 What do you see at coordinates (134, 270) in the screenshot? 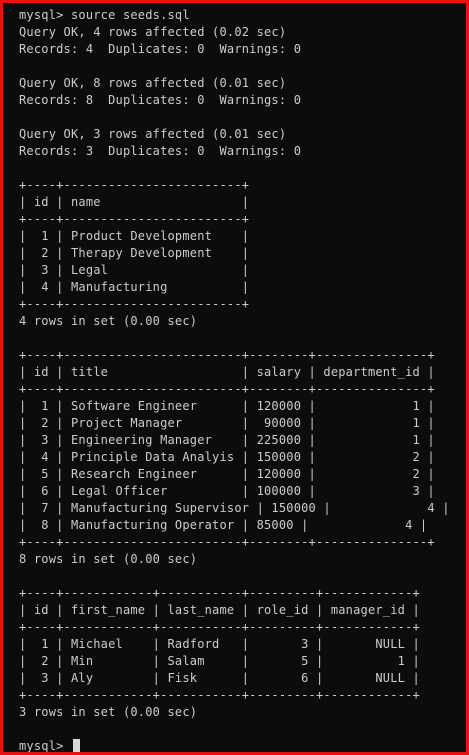
I see `terminal-line: | 3 | Legal |` at bounding box center [134, 270].